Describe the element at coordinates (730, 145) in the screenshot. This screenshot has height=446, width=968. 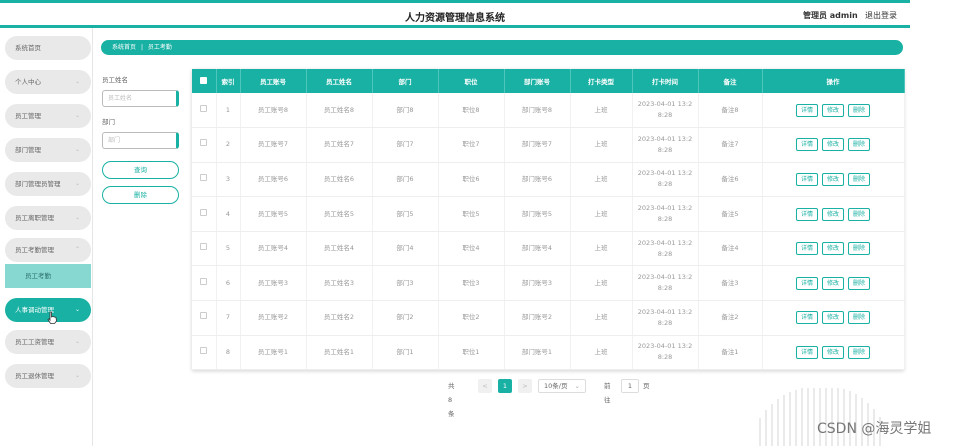
I see `cell-remark: 备注7` at that location.